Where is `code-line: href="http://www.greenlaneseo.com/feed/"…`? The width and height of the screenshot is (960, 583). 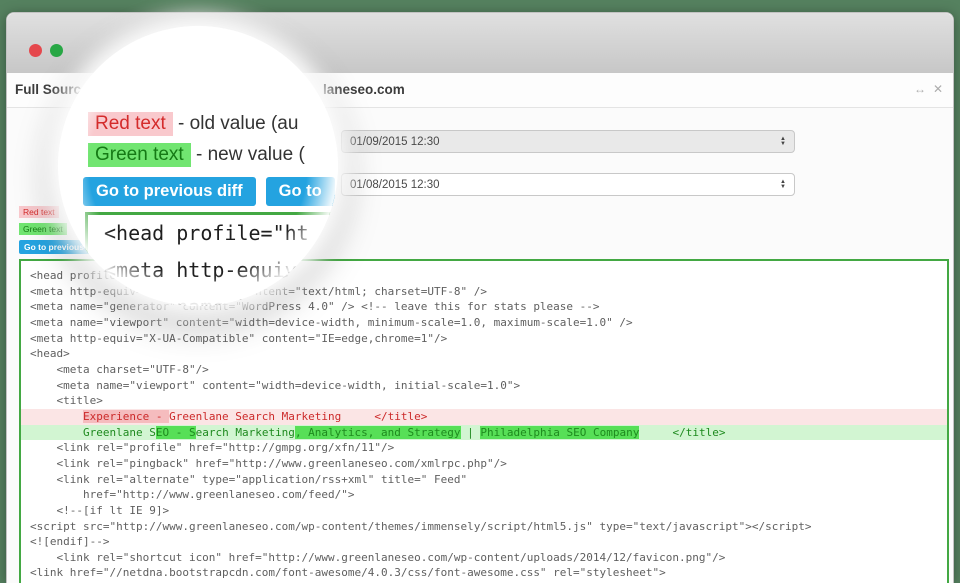
code-line: href="http://www.greenlaneseo.com/feed/"… is located at coordinates (192, 495).